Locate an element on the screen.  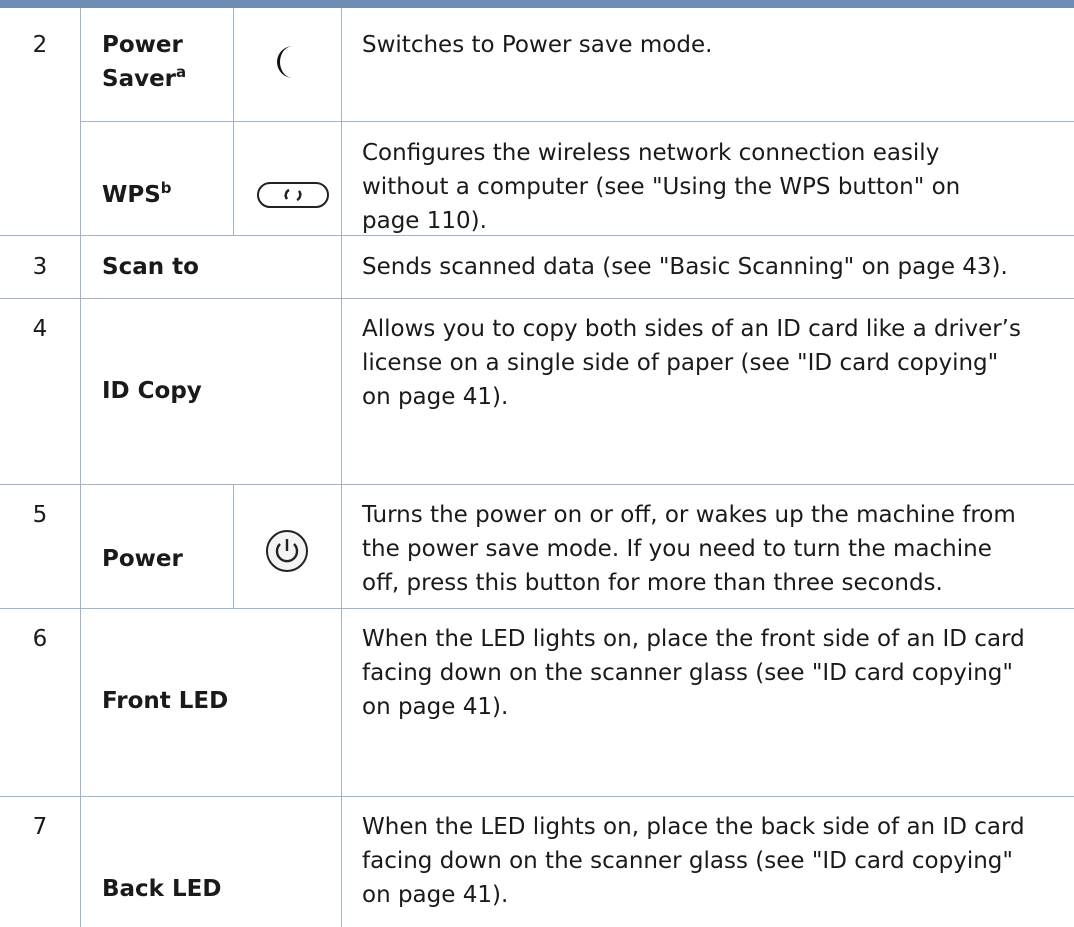
icon-column-border is located at coordinates (233, 546).